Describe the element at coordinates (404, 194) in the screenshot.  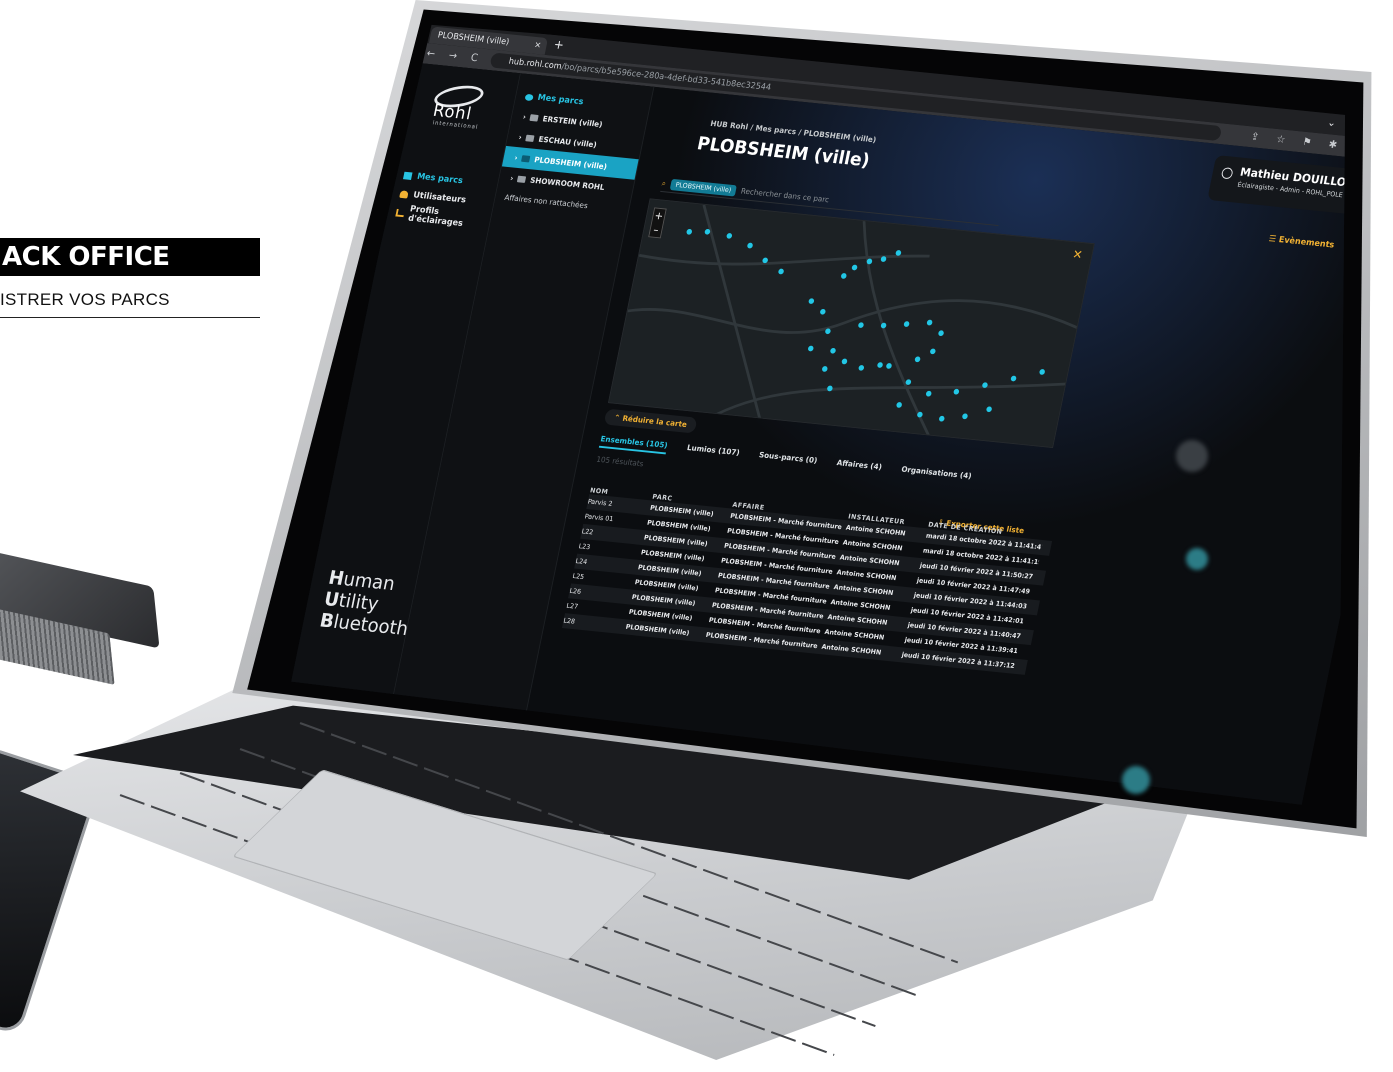
I see `user-icon` at that location.